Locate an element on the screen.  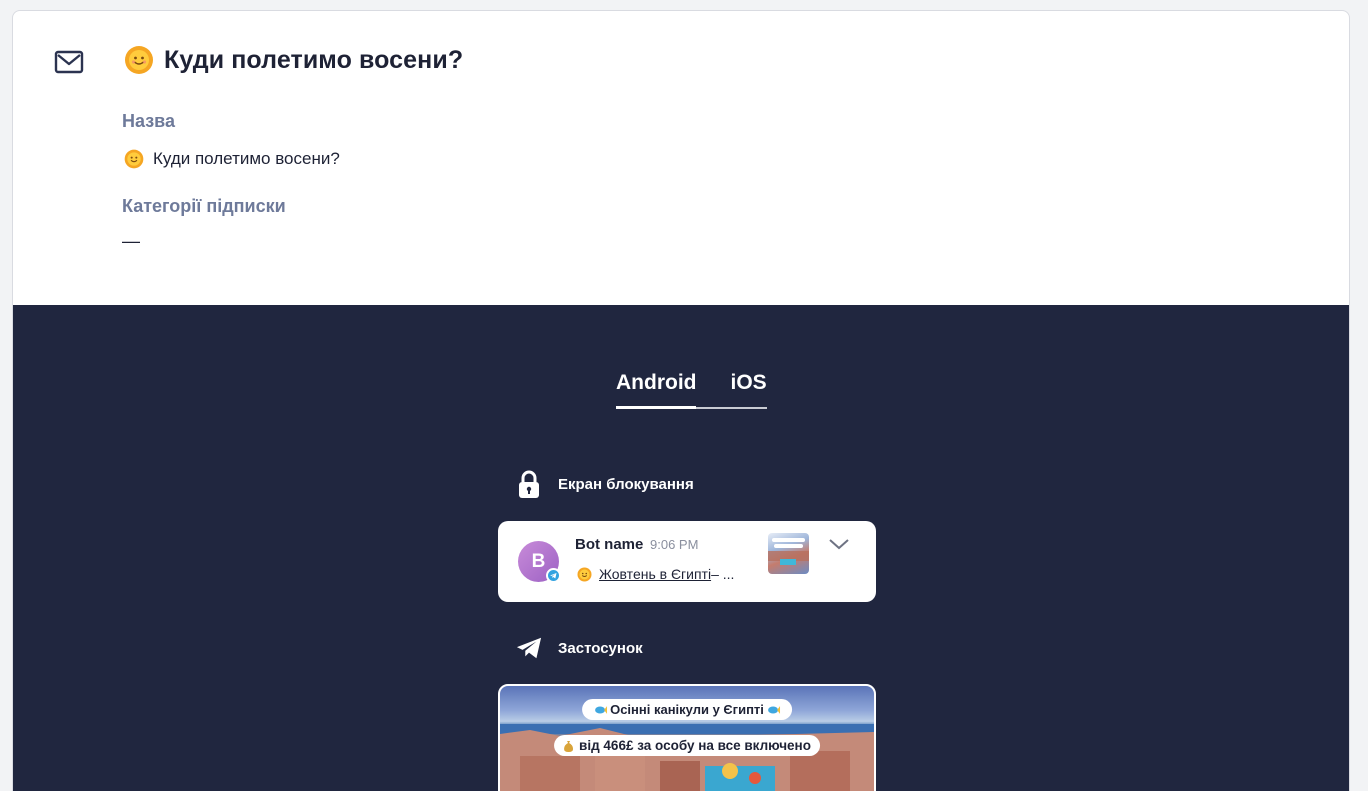
platform-tabs: Android iOS is located at coordinates (691, 390).